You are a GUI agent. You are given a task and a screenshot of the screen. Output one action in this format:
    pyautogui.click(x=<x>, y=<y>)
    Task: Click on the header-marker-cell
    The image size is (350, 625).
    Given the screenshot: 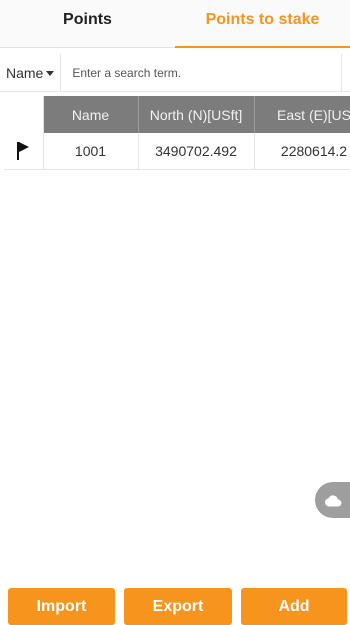 What is the action you would take?
    pyautogui.click(x=24, y=114)
    